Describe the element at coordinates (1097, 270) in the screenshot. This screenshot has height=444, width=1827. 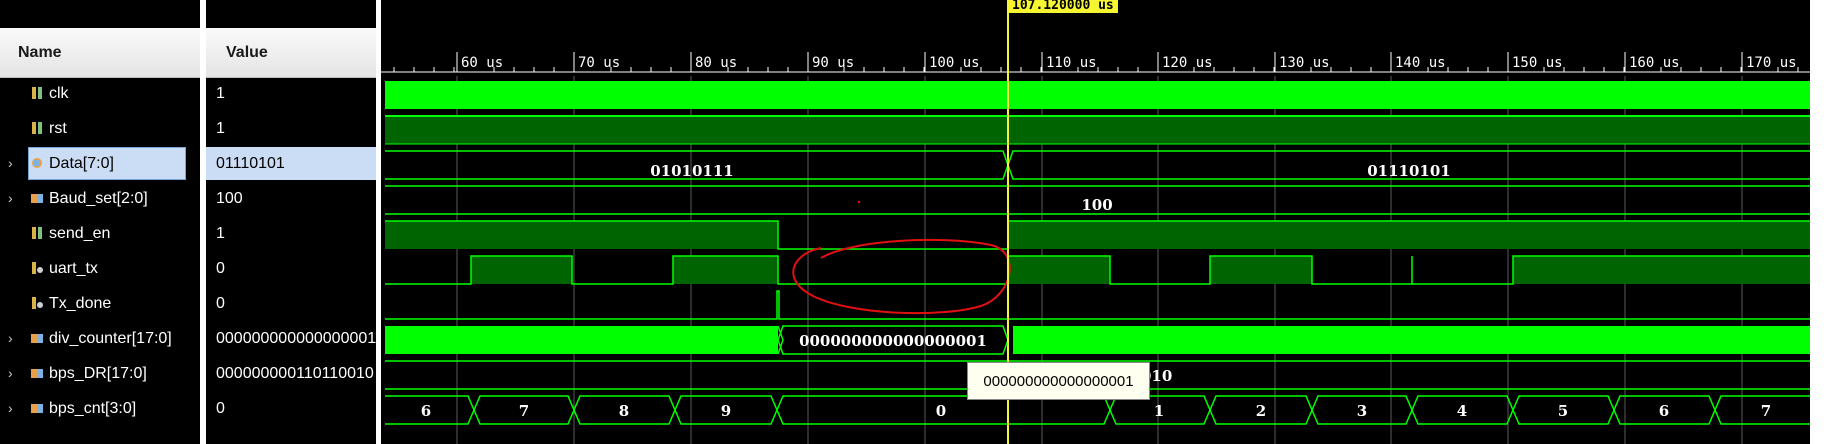
I see `wave-uart-tx` at that location.